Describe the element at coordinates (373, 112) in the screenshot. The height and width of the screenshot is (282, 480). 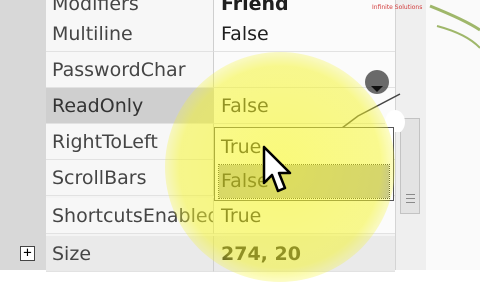
I see `dropdown-outline` at that location.